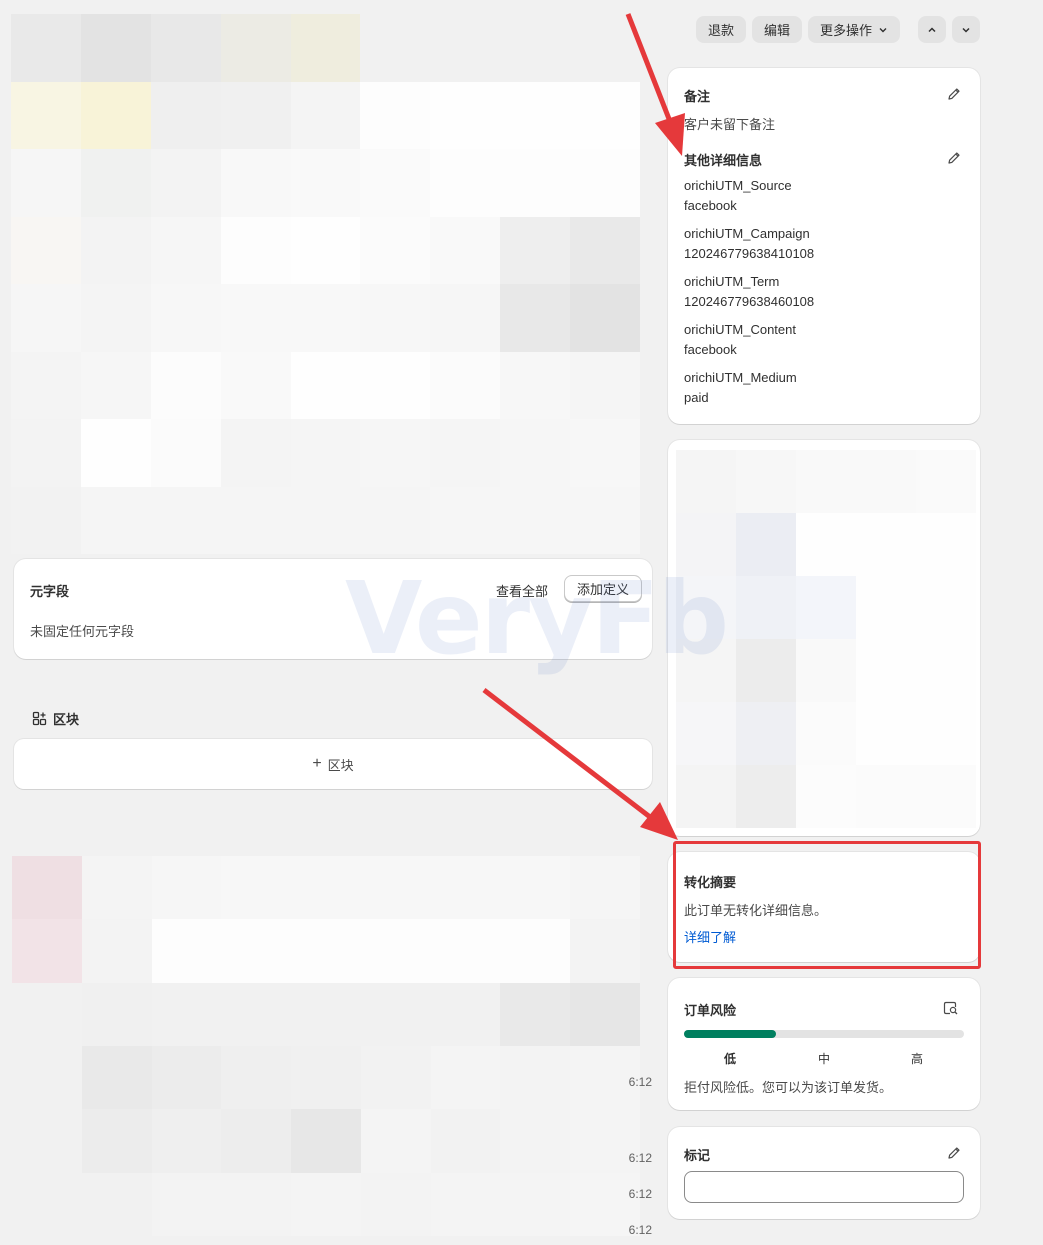 The image size is (1043, 1245). I want to click on risk-label-low: 低, so click(730, 1059).